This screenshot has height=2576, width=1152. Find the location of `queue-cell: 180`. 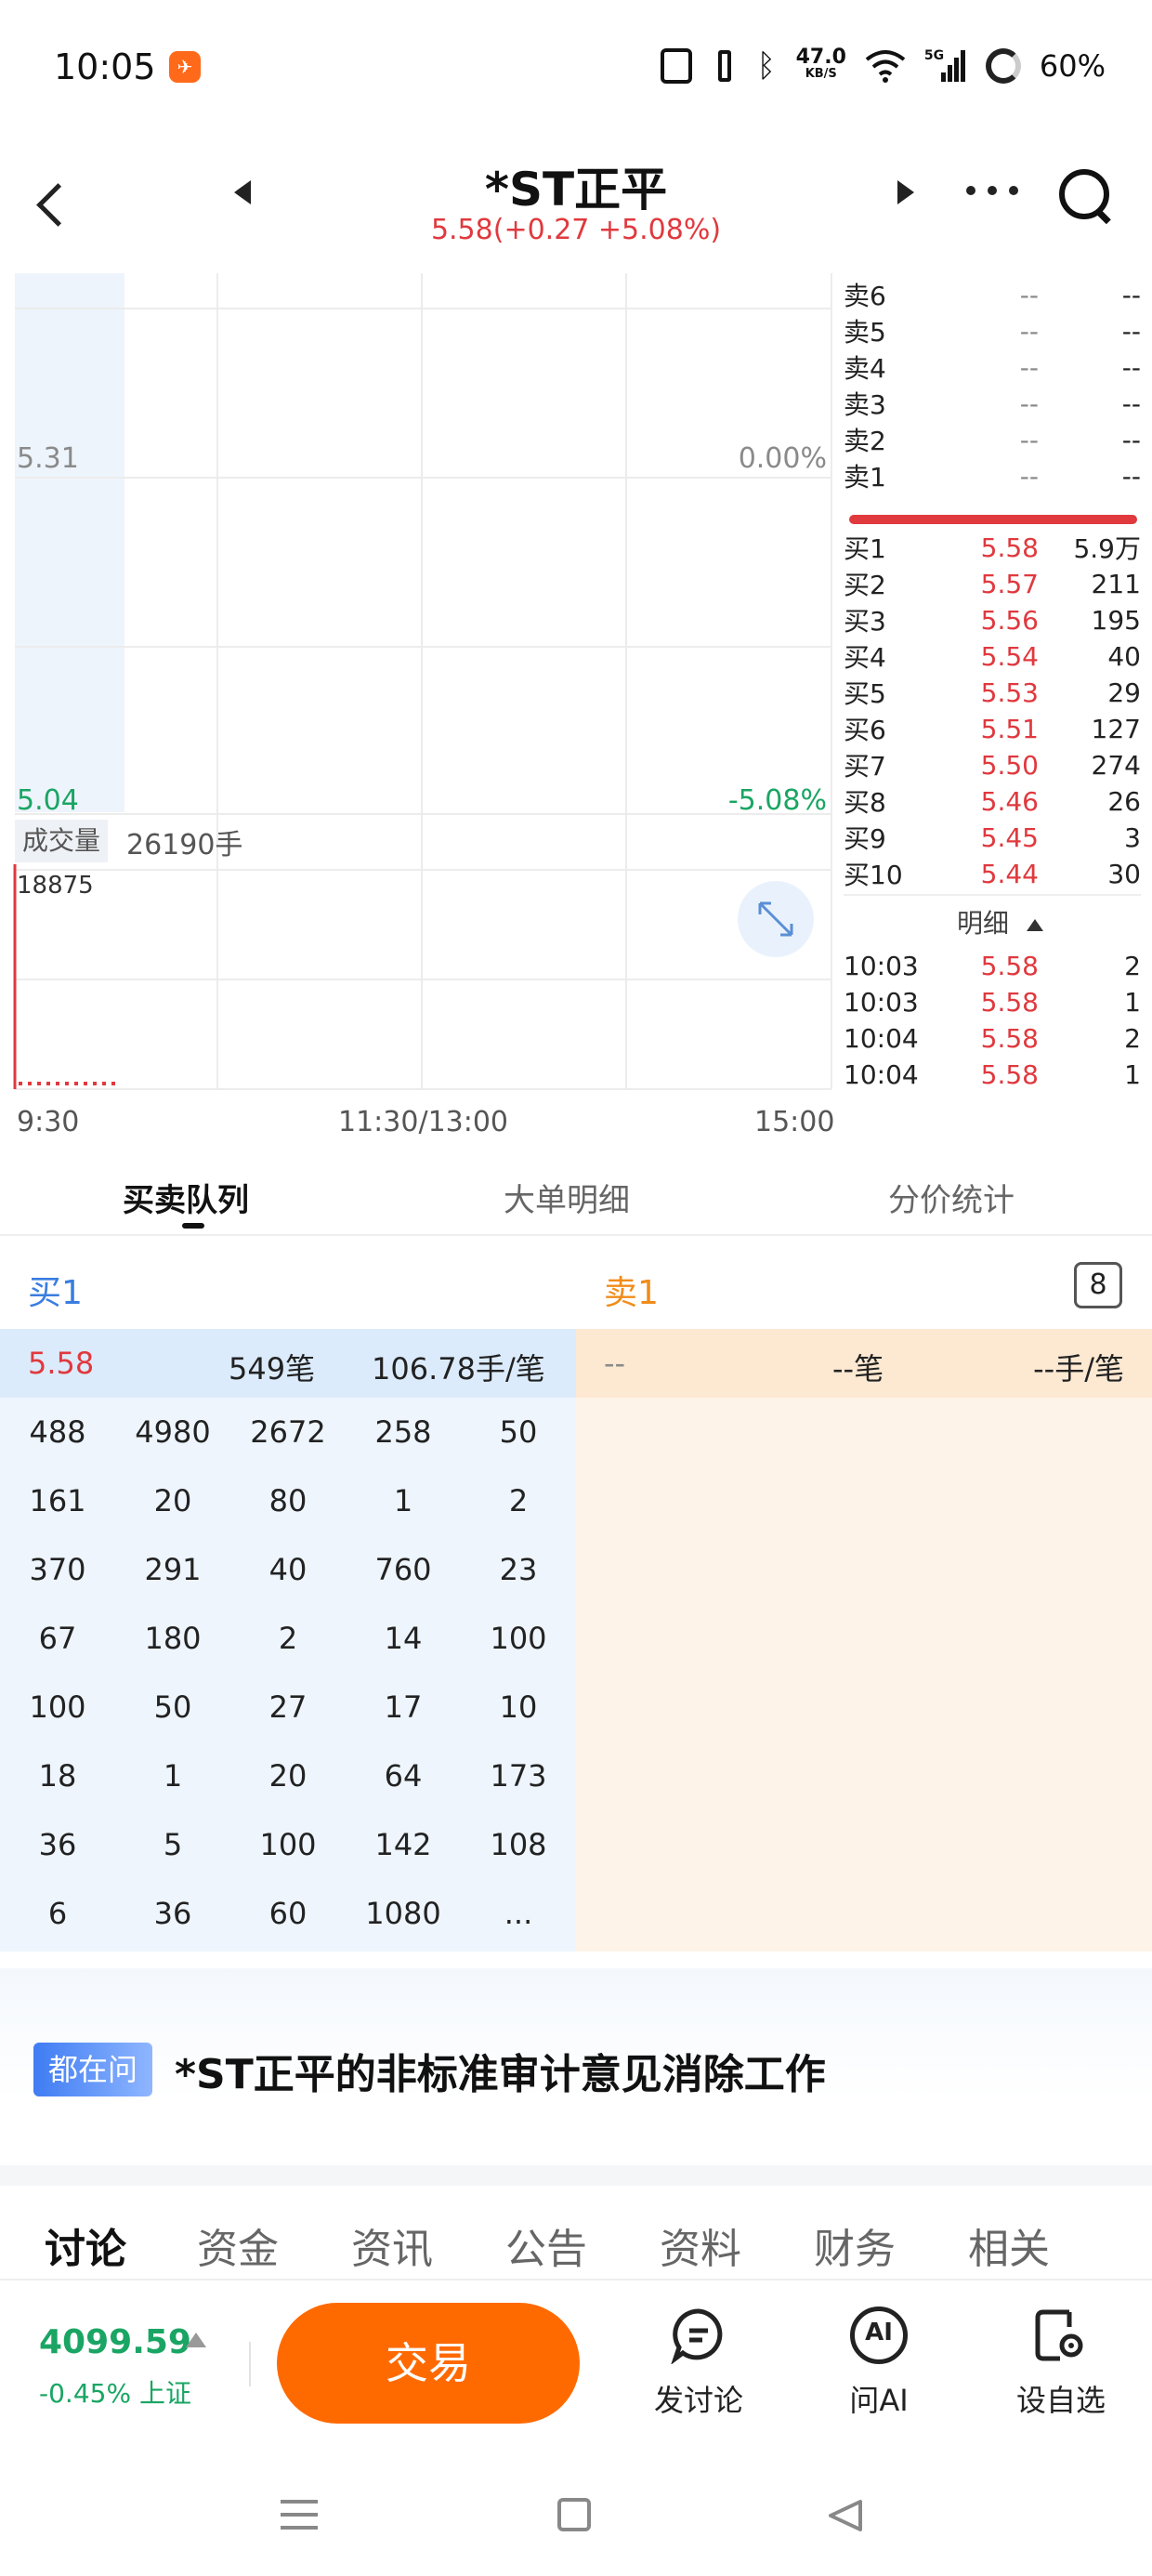

queue-cell: 180 is located at coordinates (173, 1638).